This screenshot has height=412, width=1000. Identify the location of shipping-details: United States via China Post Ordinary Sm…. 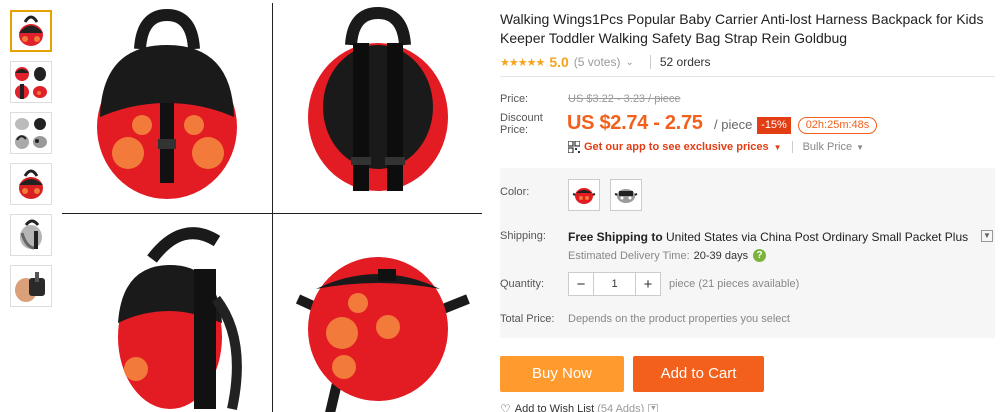
(817, 237).